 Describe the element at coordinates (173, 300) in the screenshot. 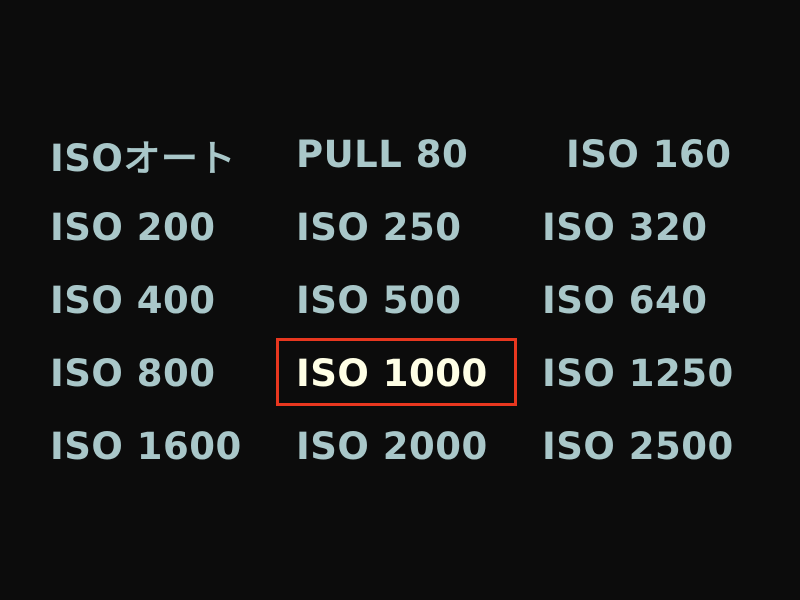

I see `iso-option-400: ISO 400` at that location.